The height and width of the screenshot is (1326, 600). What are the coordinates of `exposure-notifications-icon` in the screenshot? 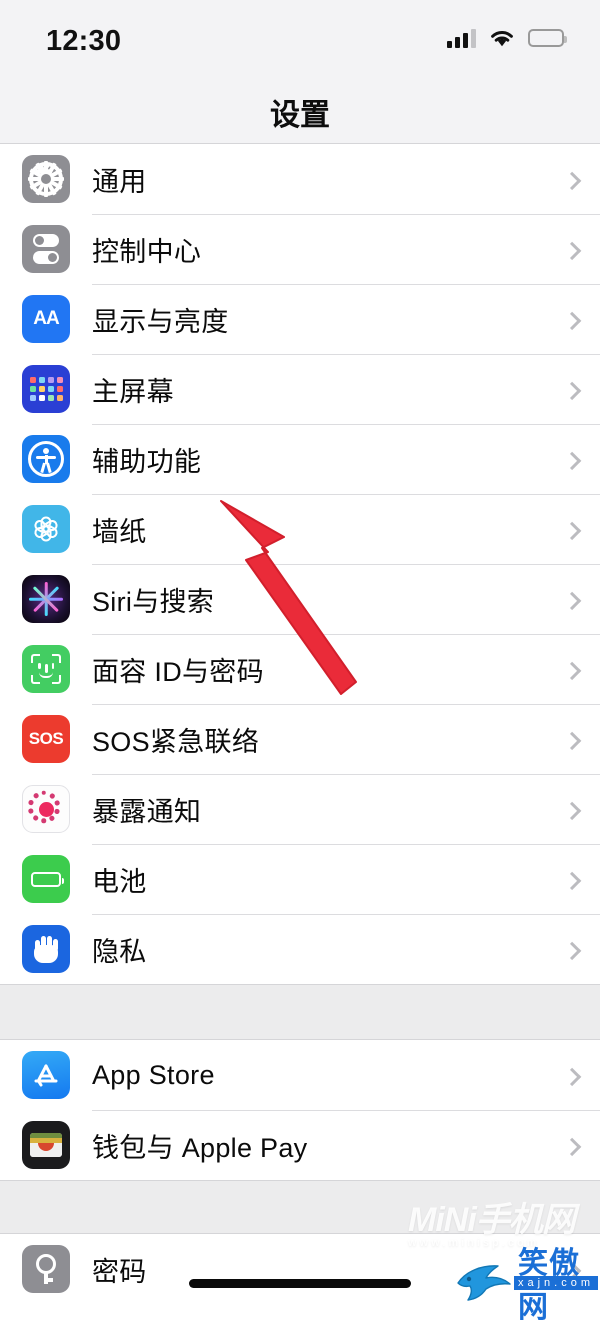 It's located at (46, 809).